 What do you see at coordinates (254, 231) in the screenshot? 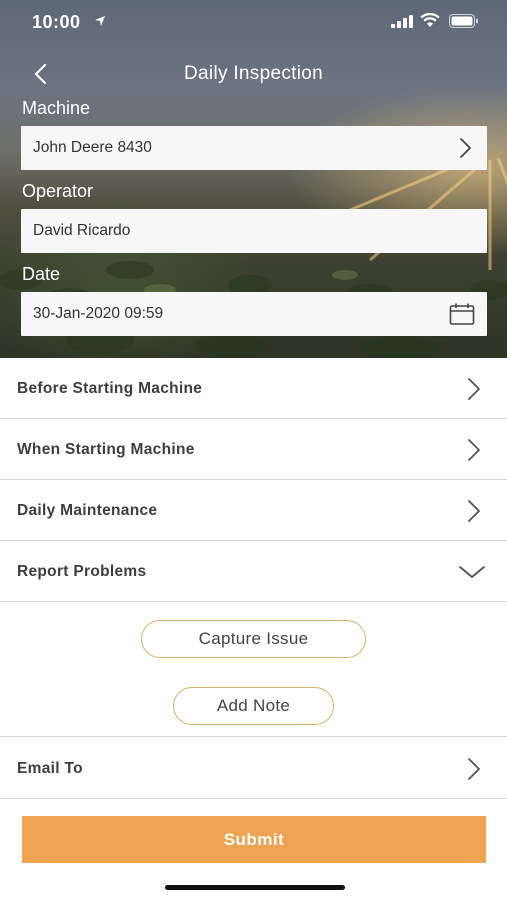
I see `operator-field: David Ricardo` at bounding box center [254, 231].